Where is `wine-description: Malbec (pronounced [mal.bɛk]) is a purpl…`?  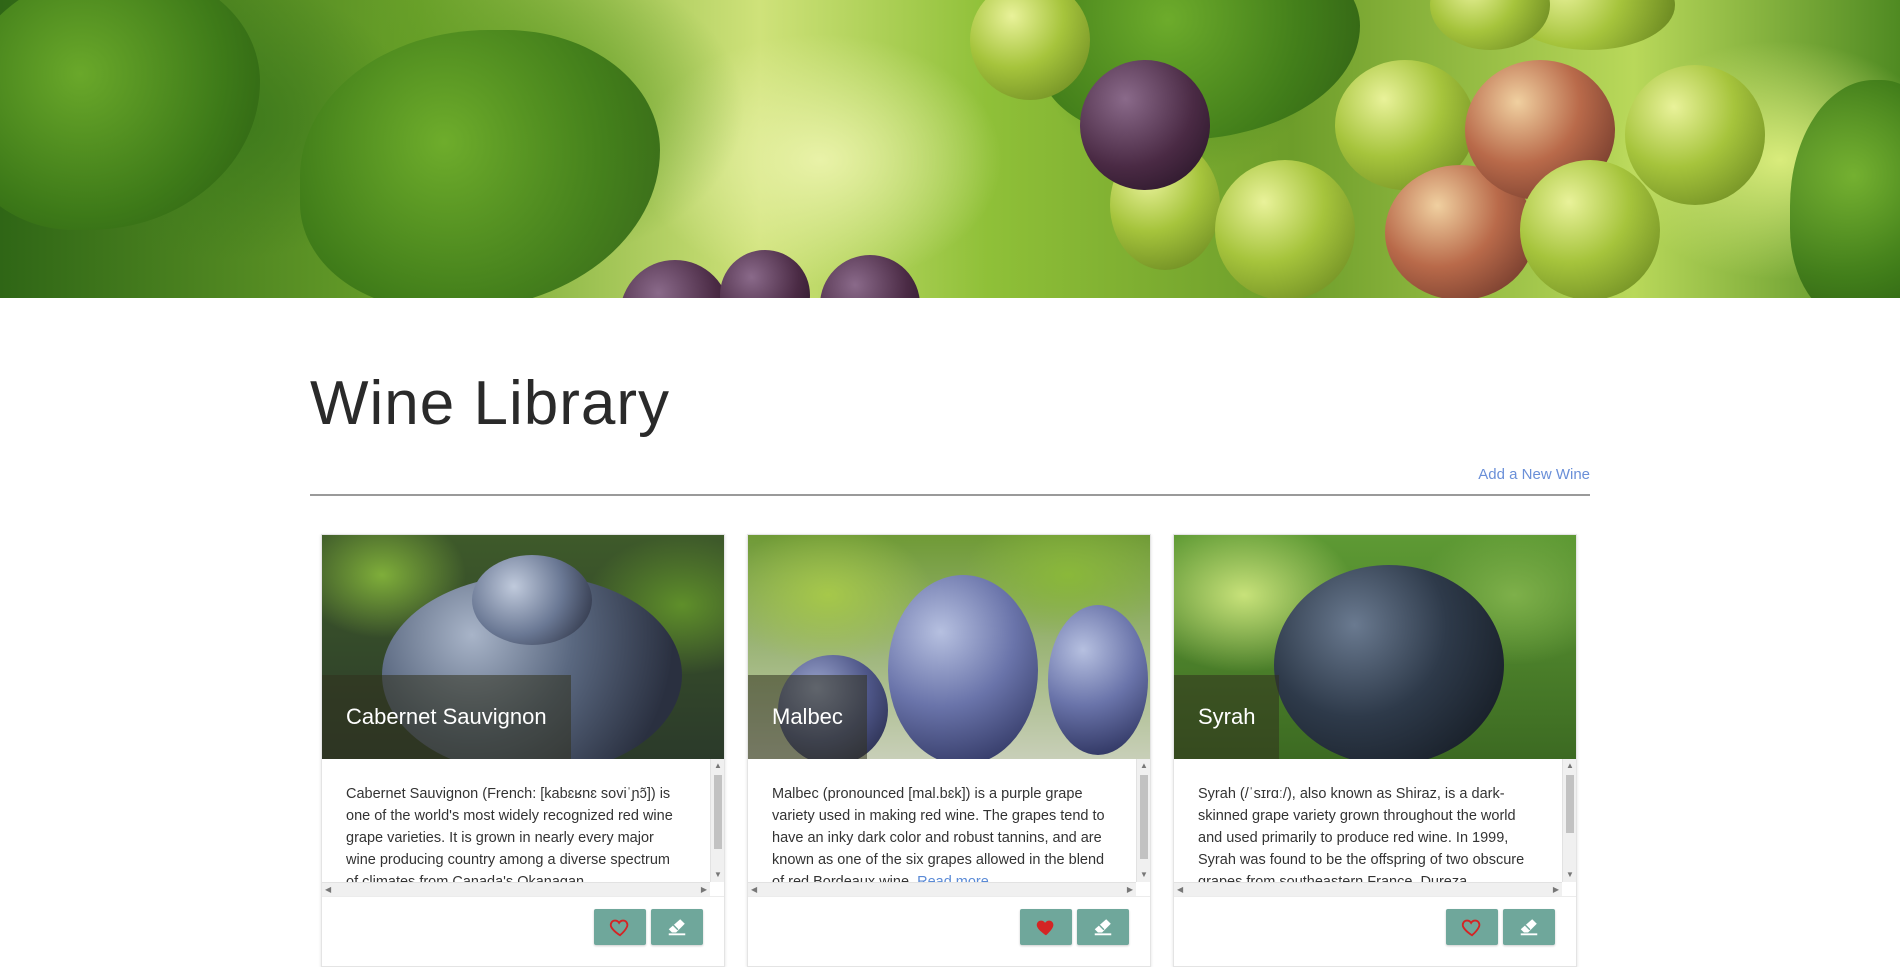
wine-description: Malbec (pronounced [mal.bɛk]) is a purpl… is located at coordinates (942, 838).